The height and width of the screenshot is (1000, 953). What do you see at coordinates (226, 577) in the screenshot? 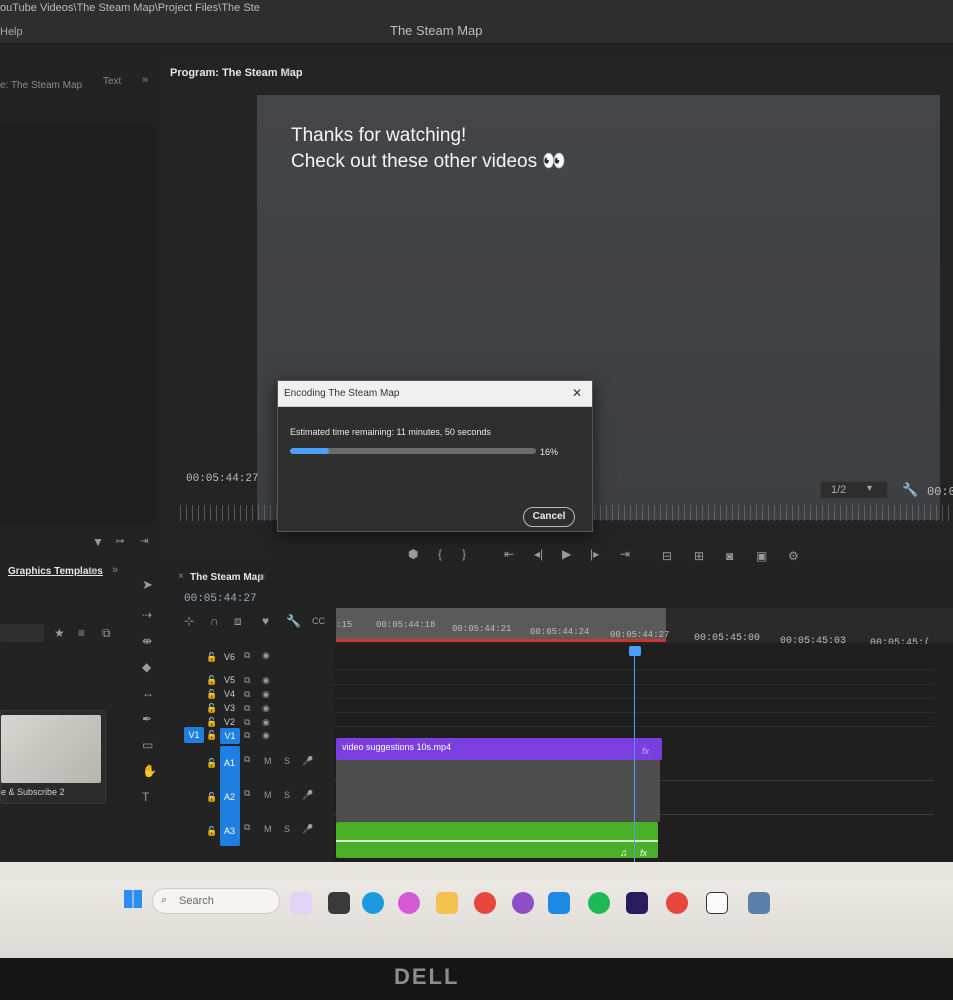
I see `tab-timeline: The Steam Map` at bounding box center [226, 577].